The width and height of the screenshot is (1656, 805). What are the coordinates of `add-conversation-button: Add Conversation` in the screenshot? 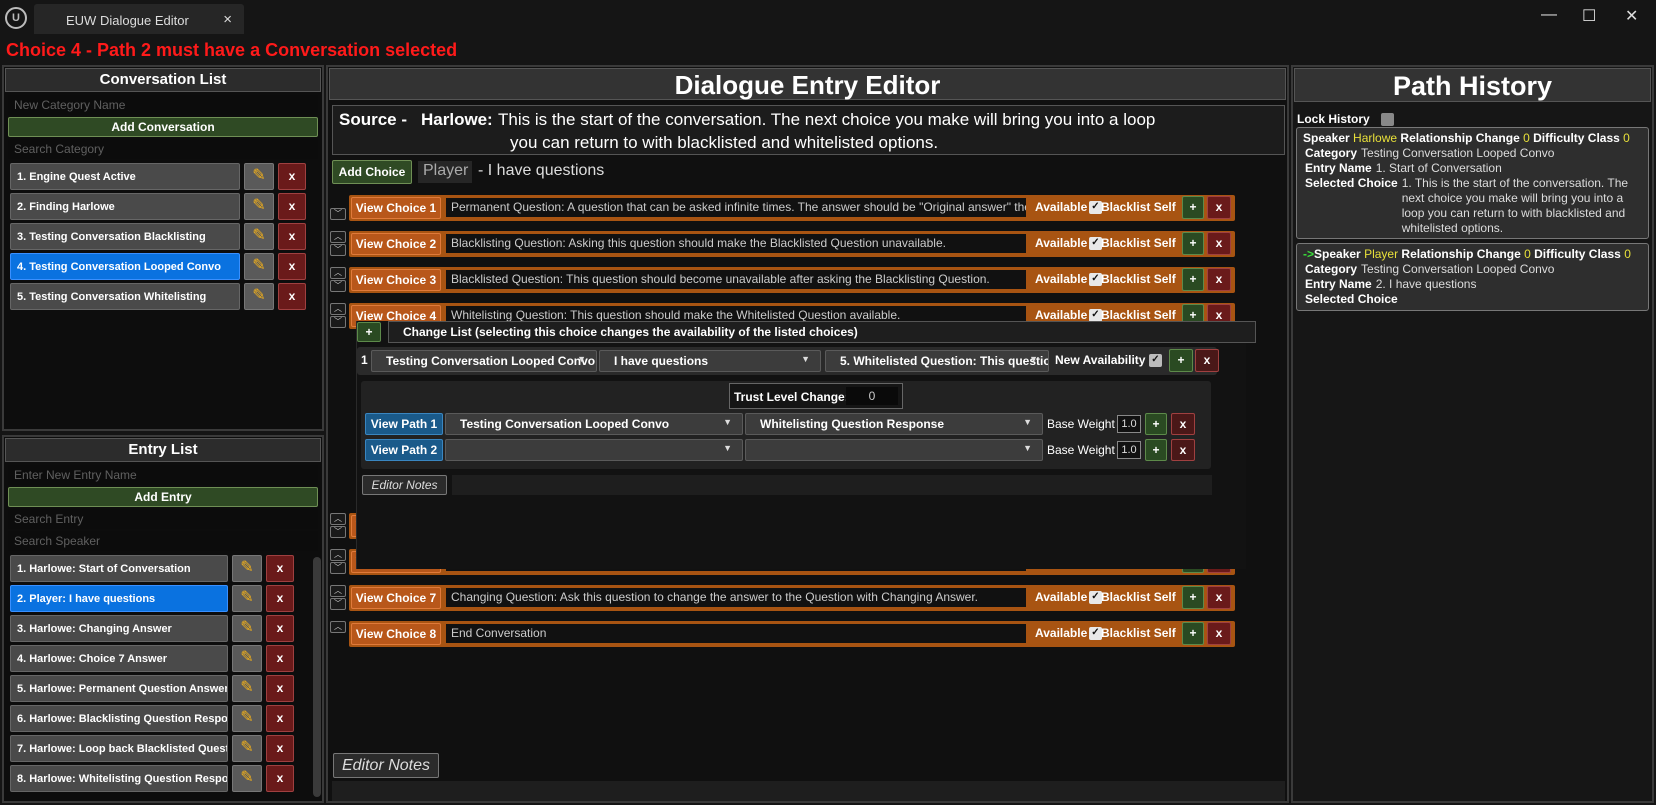 It's located at (163, 127).